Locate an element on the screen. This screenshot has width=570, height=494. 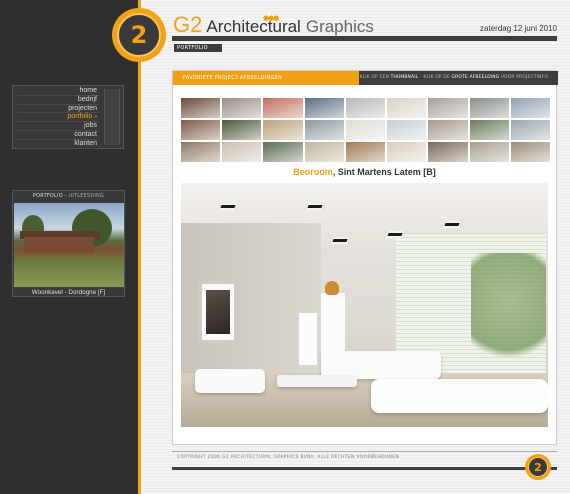
nav-item-label: klanten is located at coordinates (85, 143).